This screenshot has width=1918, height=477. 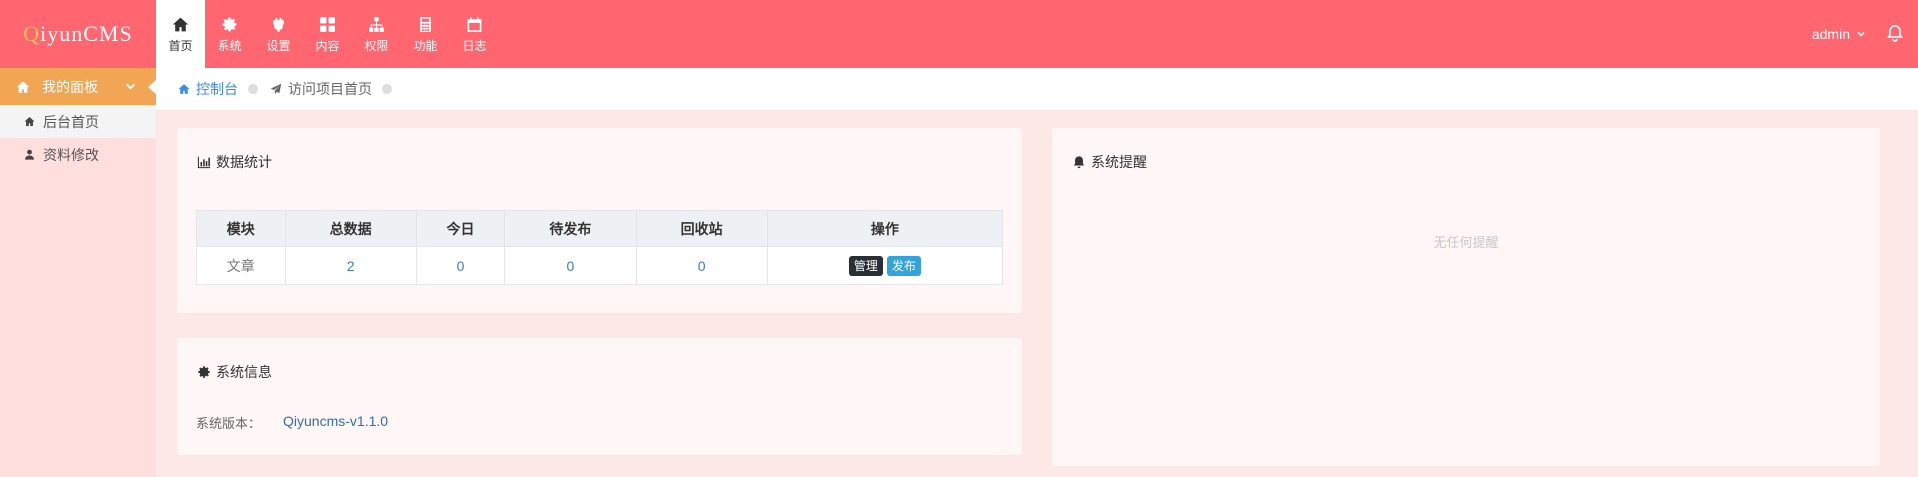 What do you see at coordinates (330, 89) in the screenshot?
I see `breadcrumb-page-label: 访问项目首页` at bounding box center [330, 89].